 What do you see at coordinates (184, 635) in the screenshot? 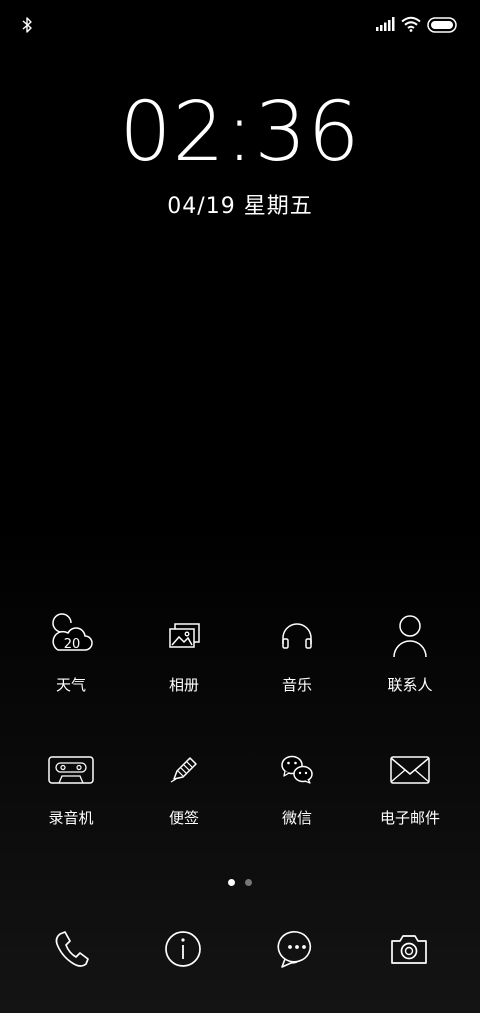
I see `gallery-icon` at bounding box center [184, 635].